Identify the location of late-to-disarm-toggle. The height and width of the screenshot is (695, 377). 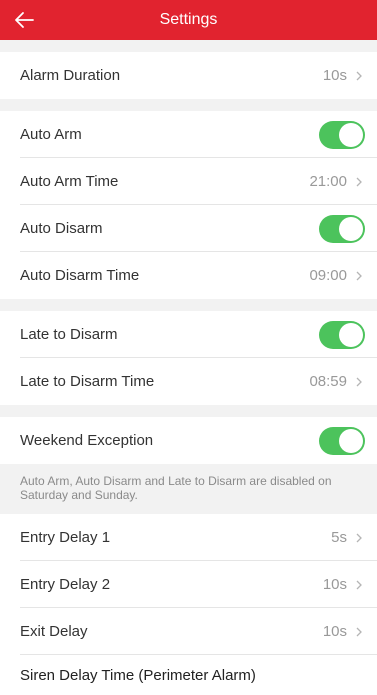
(342, 334).